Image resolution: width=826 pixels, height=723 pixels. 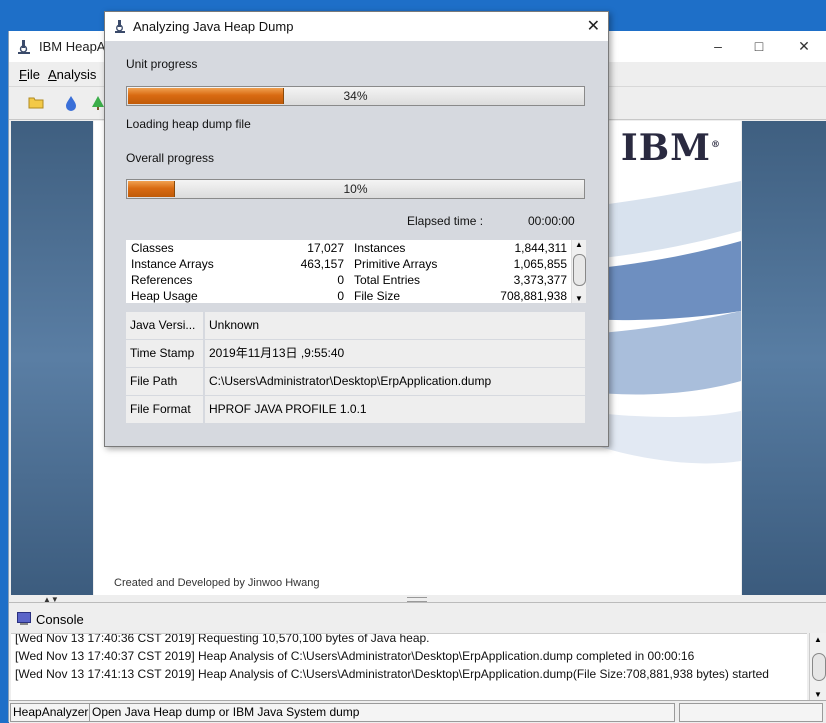 What do you see at coordinates (395, 409) in the screenshot?
I see `info-value: HPROF JAVA PROFILE 1.0.1` at bounding box center [395, 409].